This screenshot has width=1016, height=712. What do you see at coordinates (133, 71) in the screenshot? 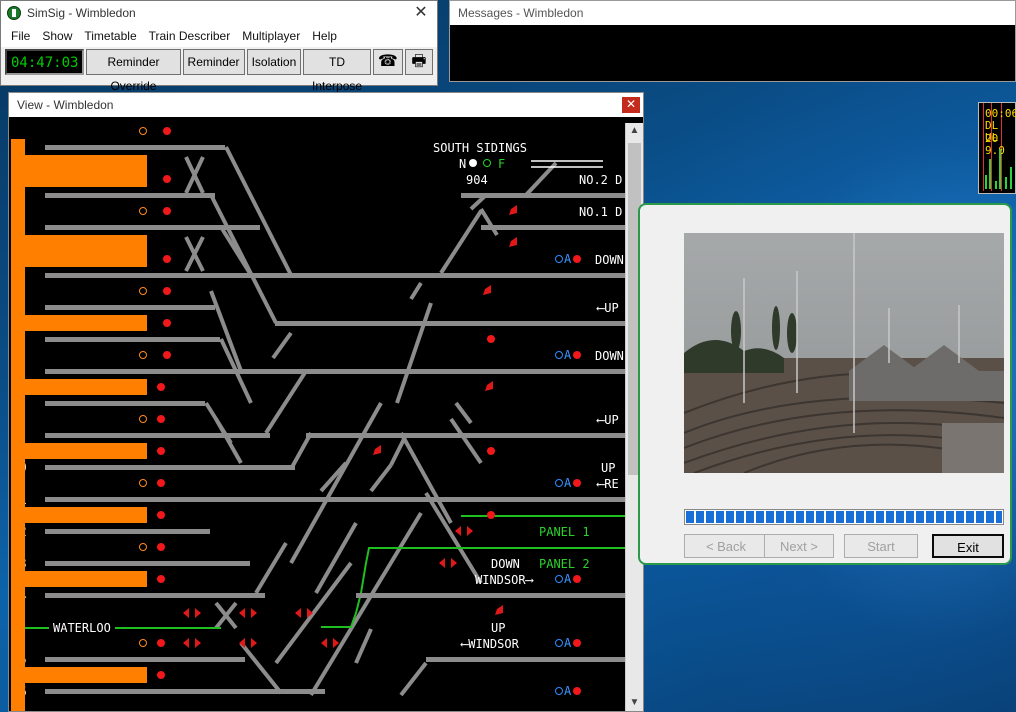
I see `reminder-override-button: Reminder Override` at bounding box center [133, 71].